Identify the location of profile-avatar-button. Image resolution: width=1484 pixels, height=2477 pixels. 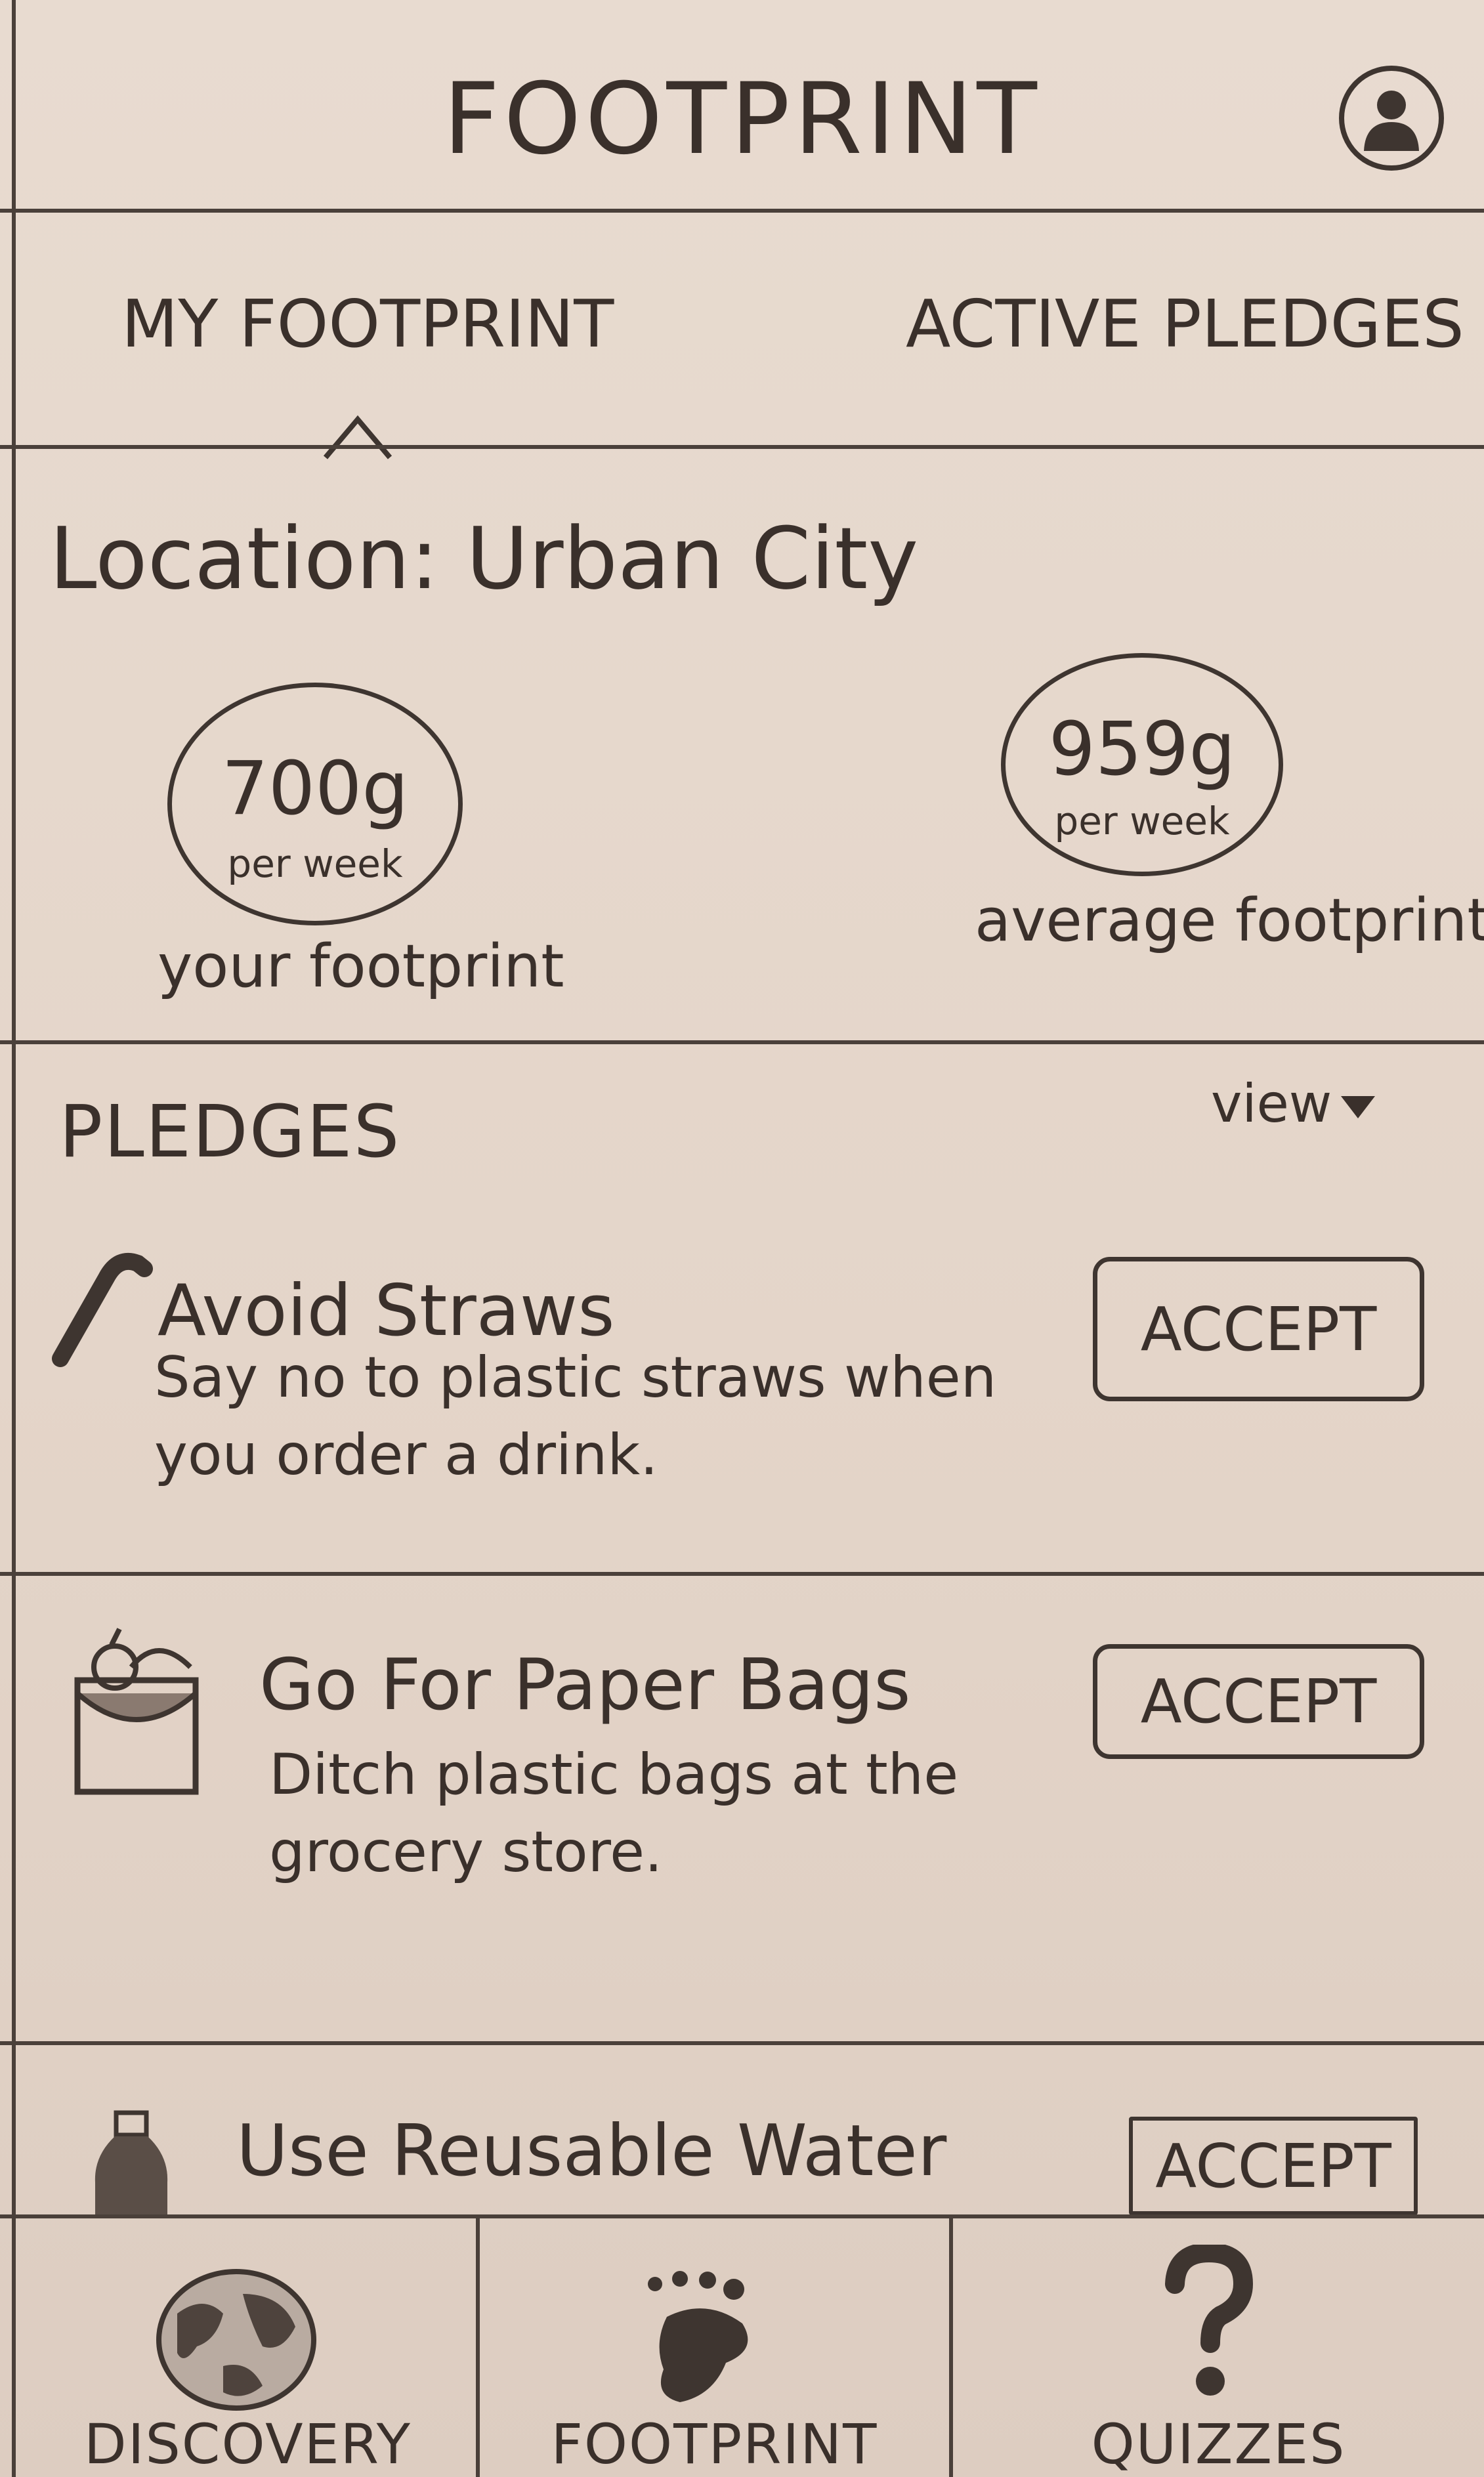
(1392, 118).